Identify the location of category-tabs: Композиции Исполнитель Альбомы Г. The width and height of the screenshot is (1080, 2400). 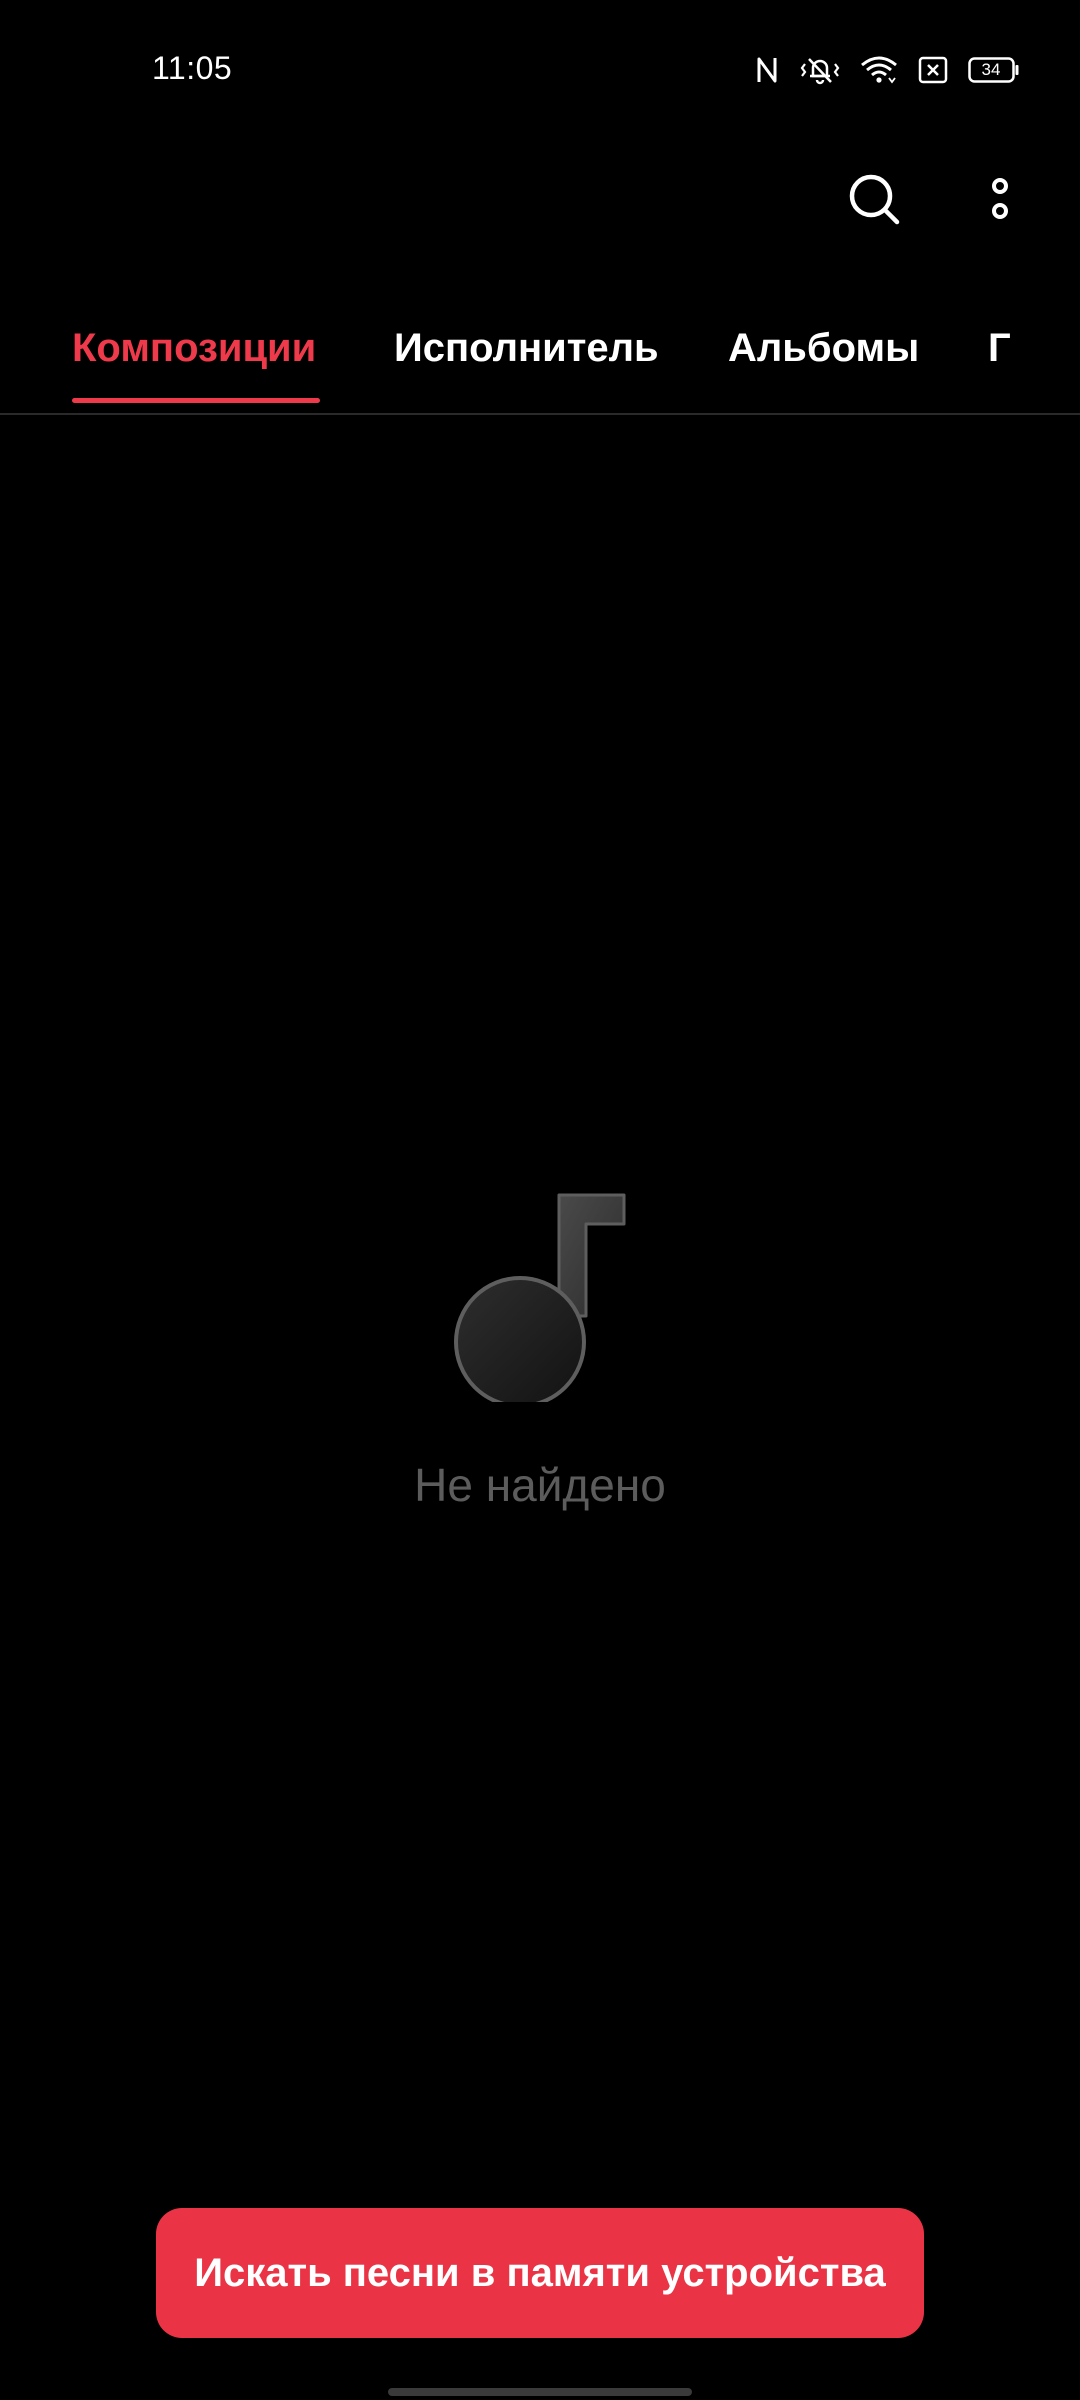
(540, 357).